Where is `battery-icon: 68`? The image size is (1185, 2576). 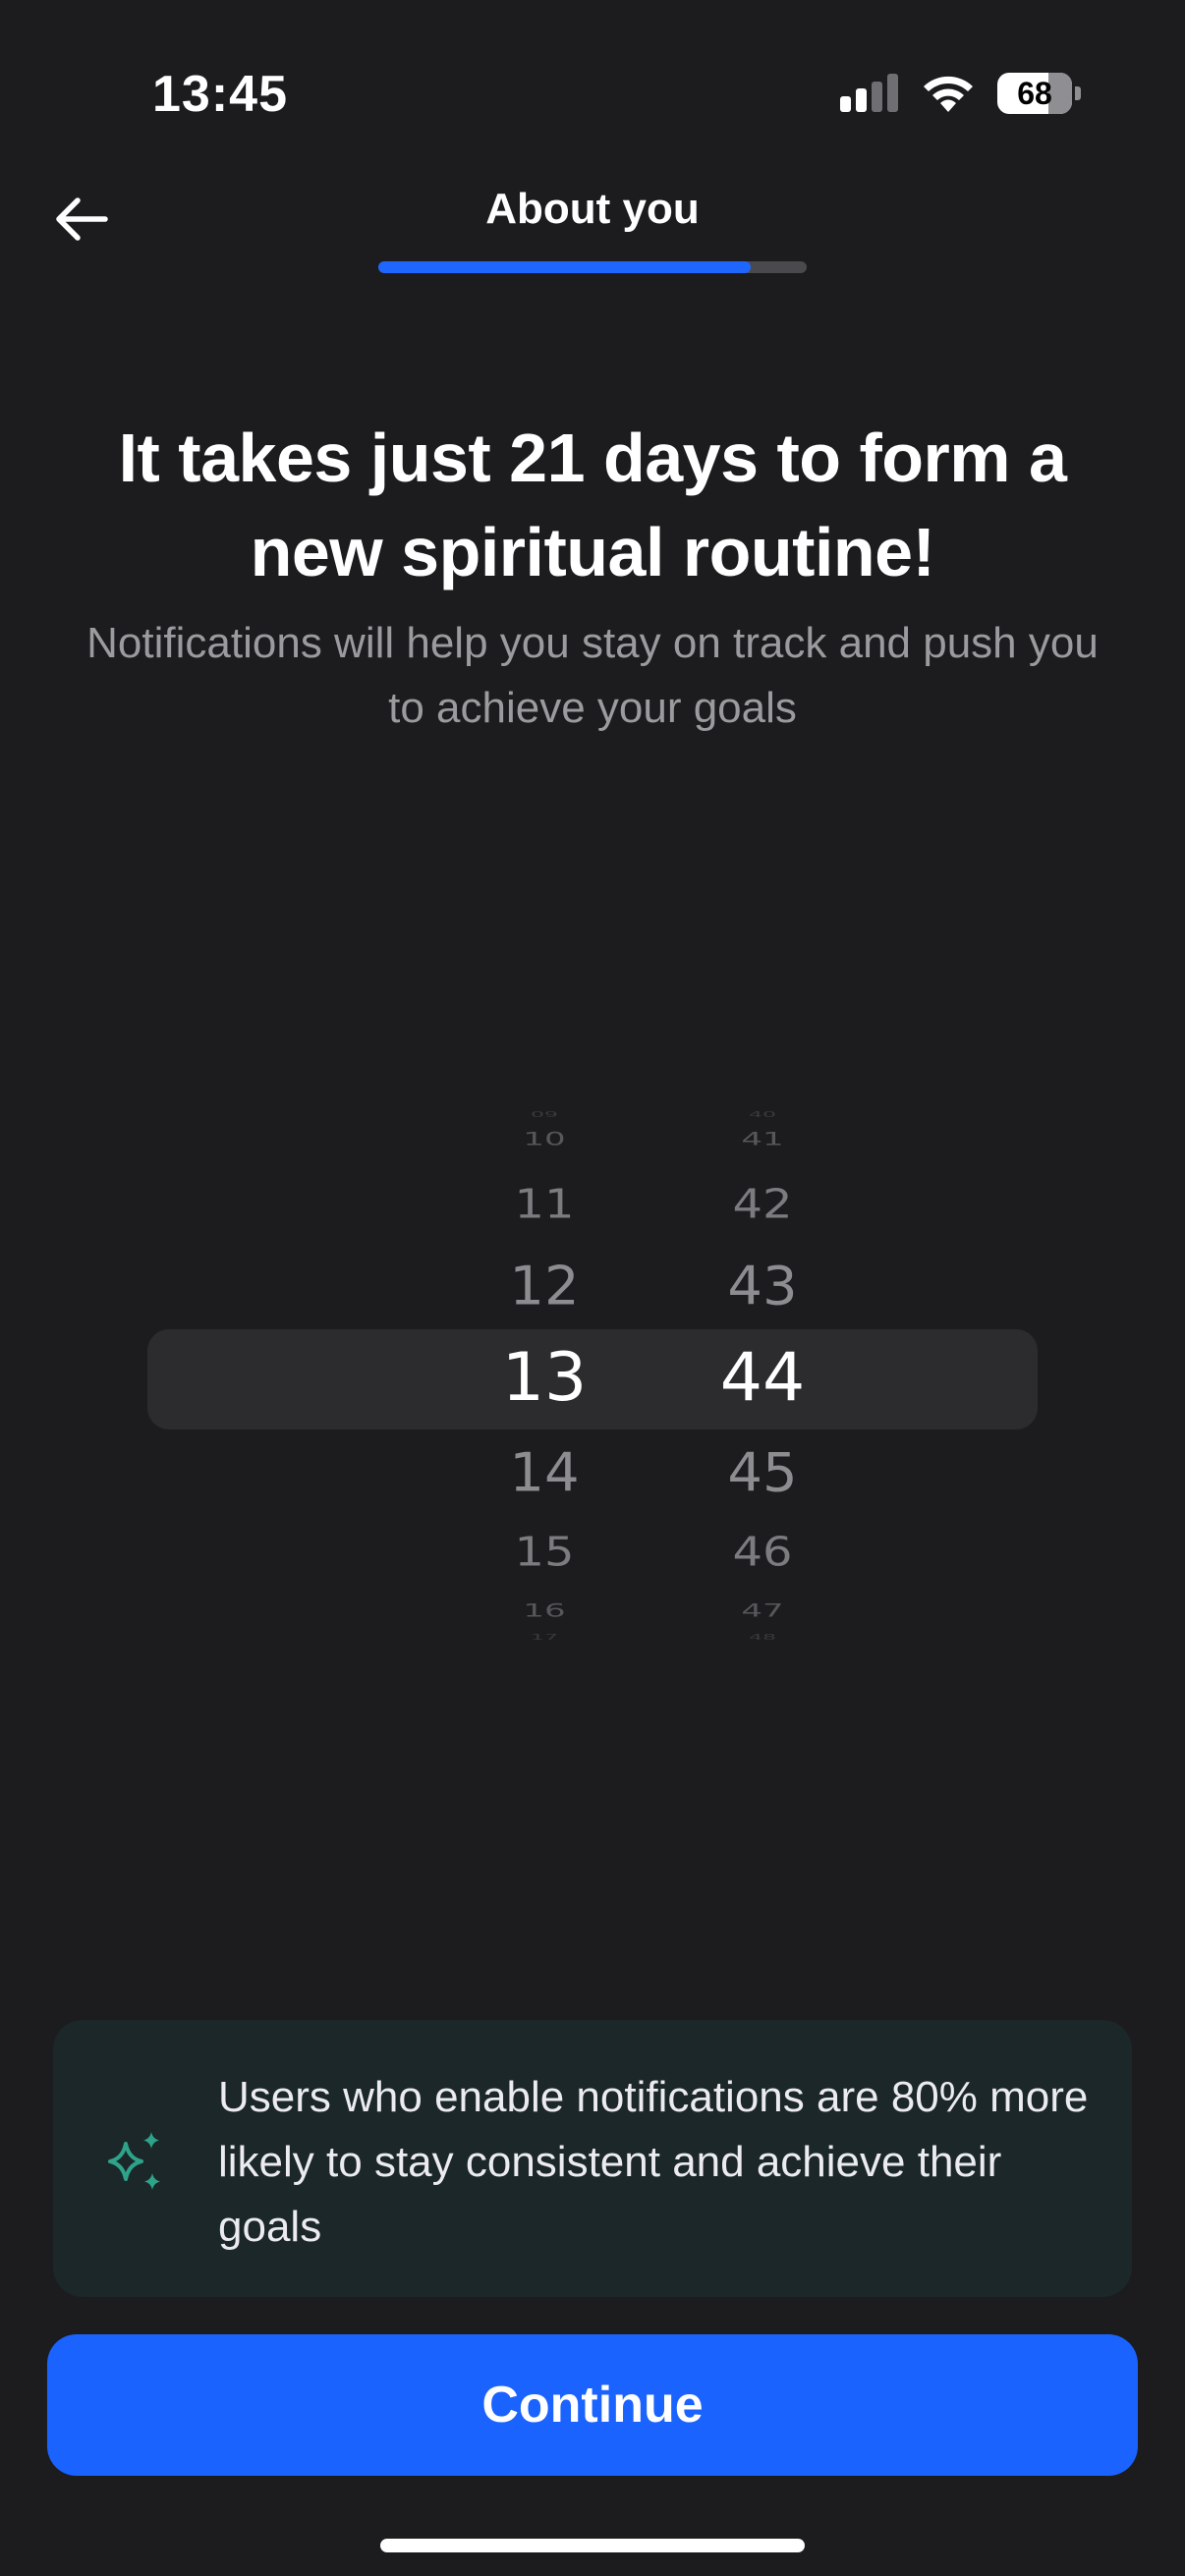
battery-icon: 68 is located at coordinates (1039, 93).